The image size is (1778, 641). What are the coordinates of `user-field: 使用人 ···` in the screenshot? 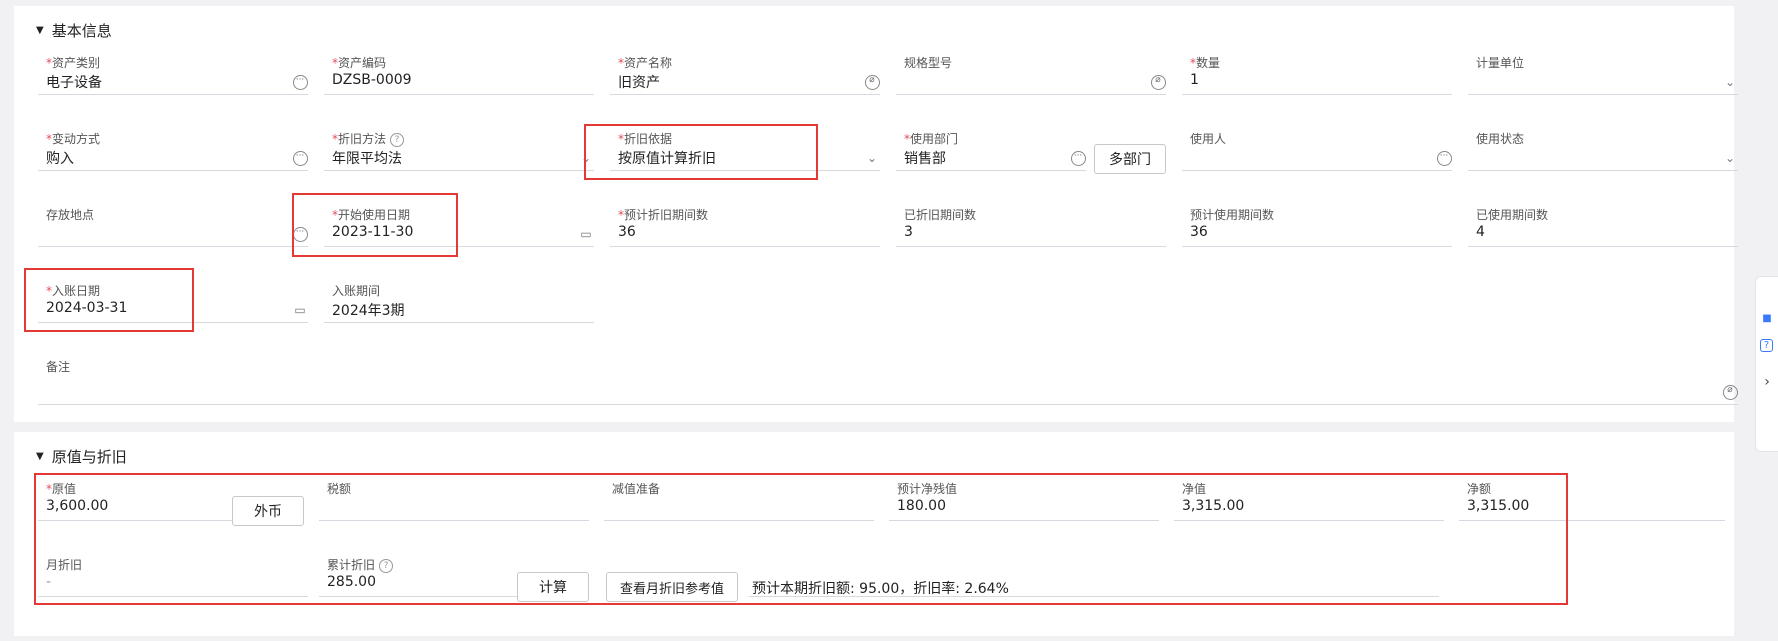 It's located at (1317, 152).